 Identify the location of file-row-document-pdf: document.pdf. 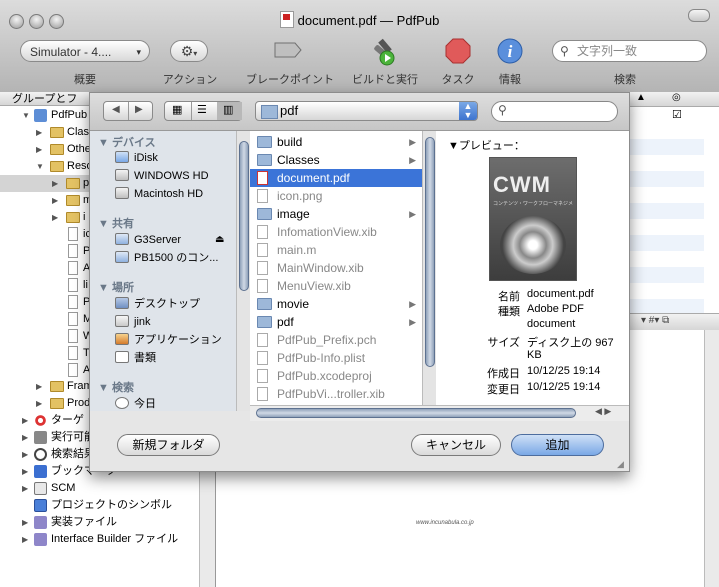
(336, 178).